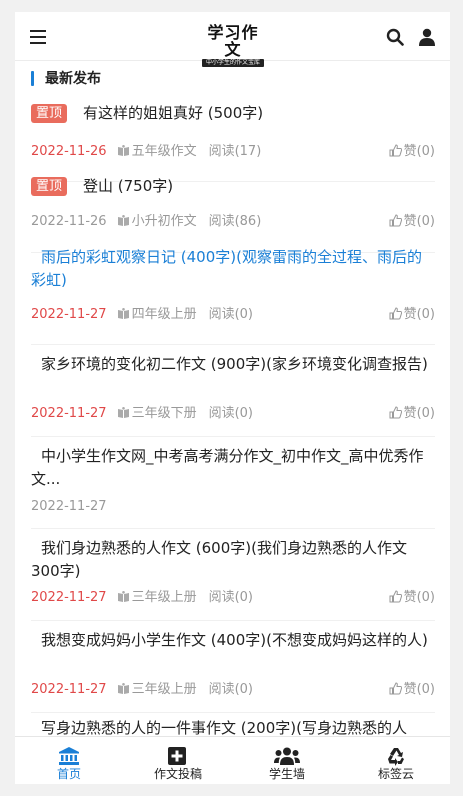  What do you see at coordinates (233, 560) in the screenshot?
I see `article-title: 我们身边熟悉的人作文 (600字)(我们身边熟悉的人作文300字)` at bounding box center [233, 560].